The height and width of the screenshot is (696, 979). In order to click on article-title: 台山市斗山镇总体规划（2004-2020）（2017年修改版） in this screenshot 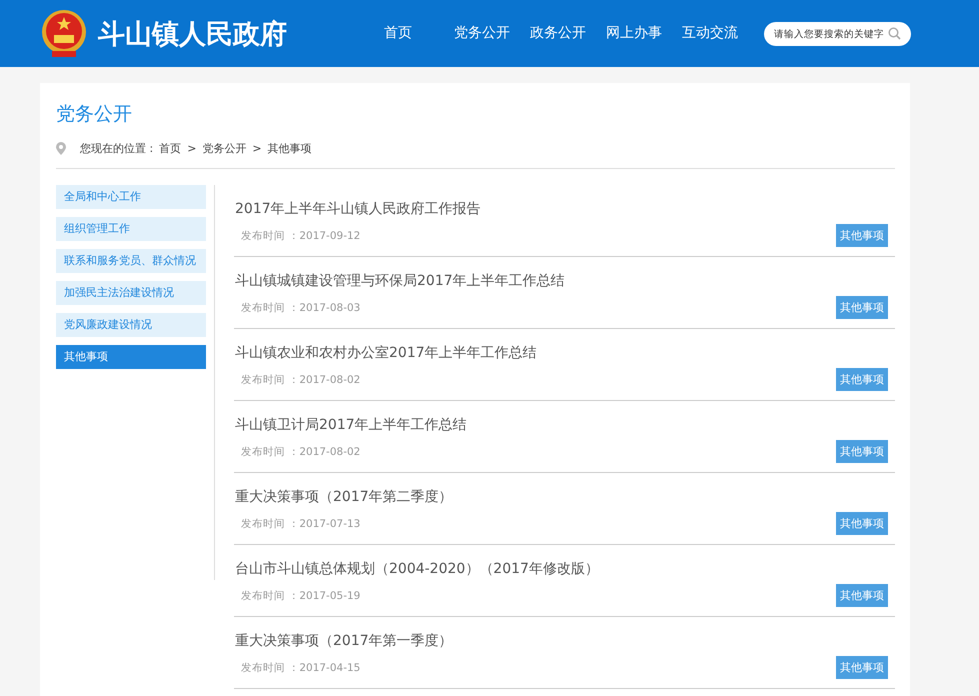, I will do `click(417, 569)`.